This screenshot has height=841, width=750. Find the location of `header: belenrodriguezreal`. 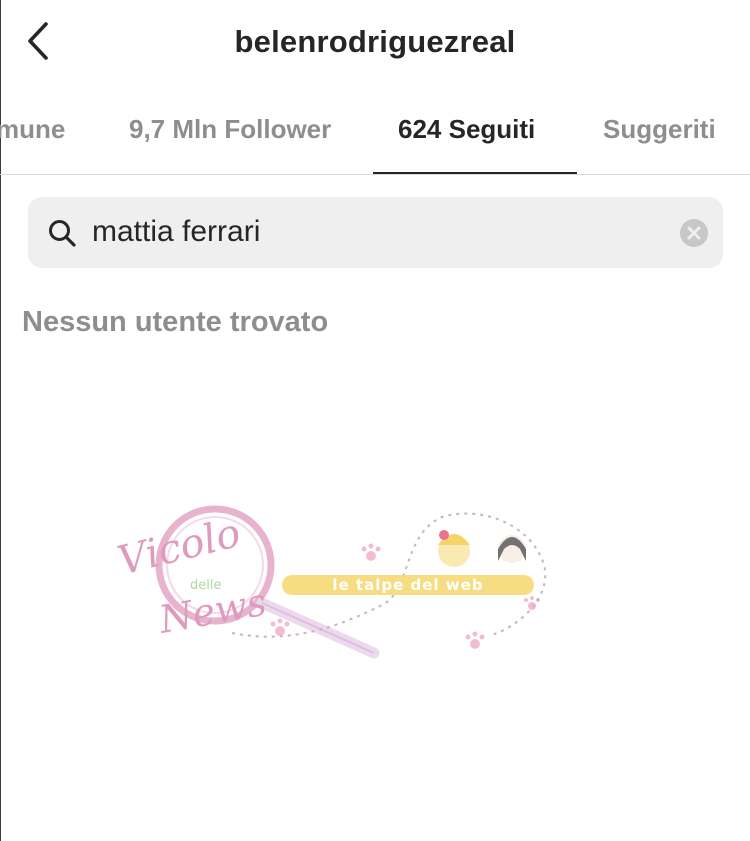

header: belenrodriguezreal is located at coordinates (375, 44).